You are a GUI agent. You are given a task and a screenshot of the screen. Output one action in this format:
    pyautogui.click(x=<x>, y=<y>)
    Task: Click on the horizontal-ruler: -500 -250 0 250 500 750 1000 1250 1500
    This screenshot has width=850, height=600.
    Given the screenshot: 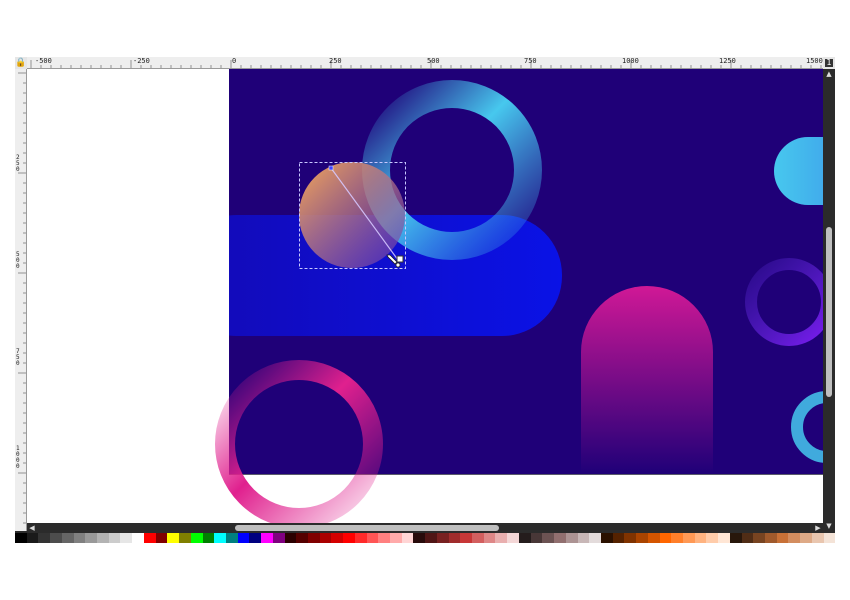 What is the action you would take?
    pyautogui.click(x=425, y=63)
    